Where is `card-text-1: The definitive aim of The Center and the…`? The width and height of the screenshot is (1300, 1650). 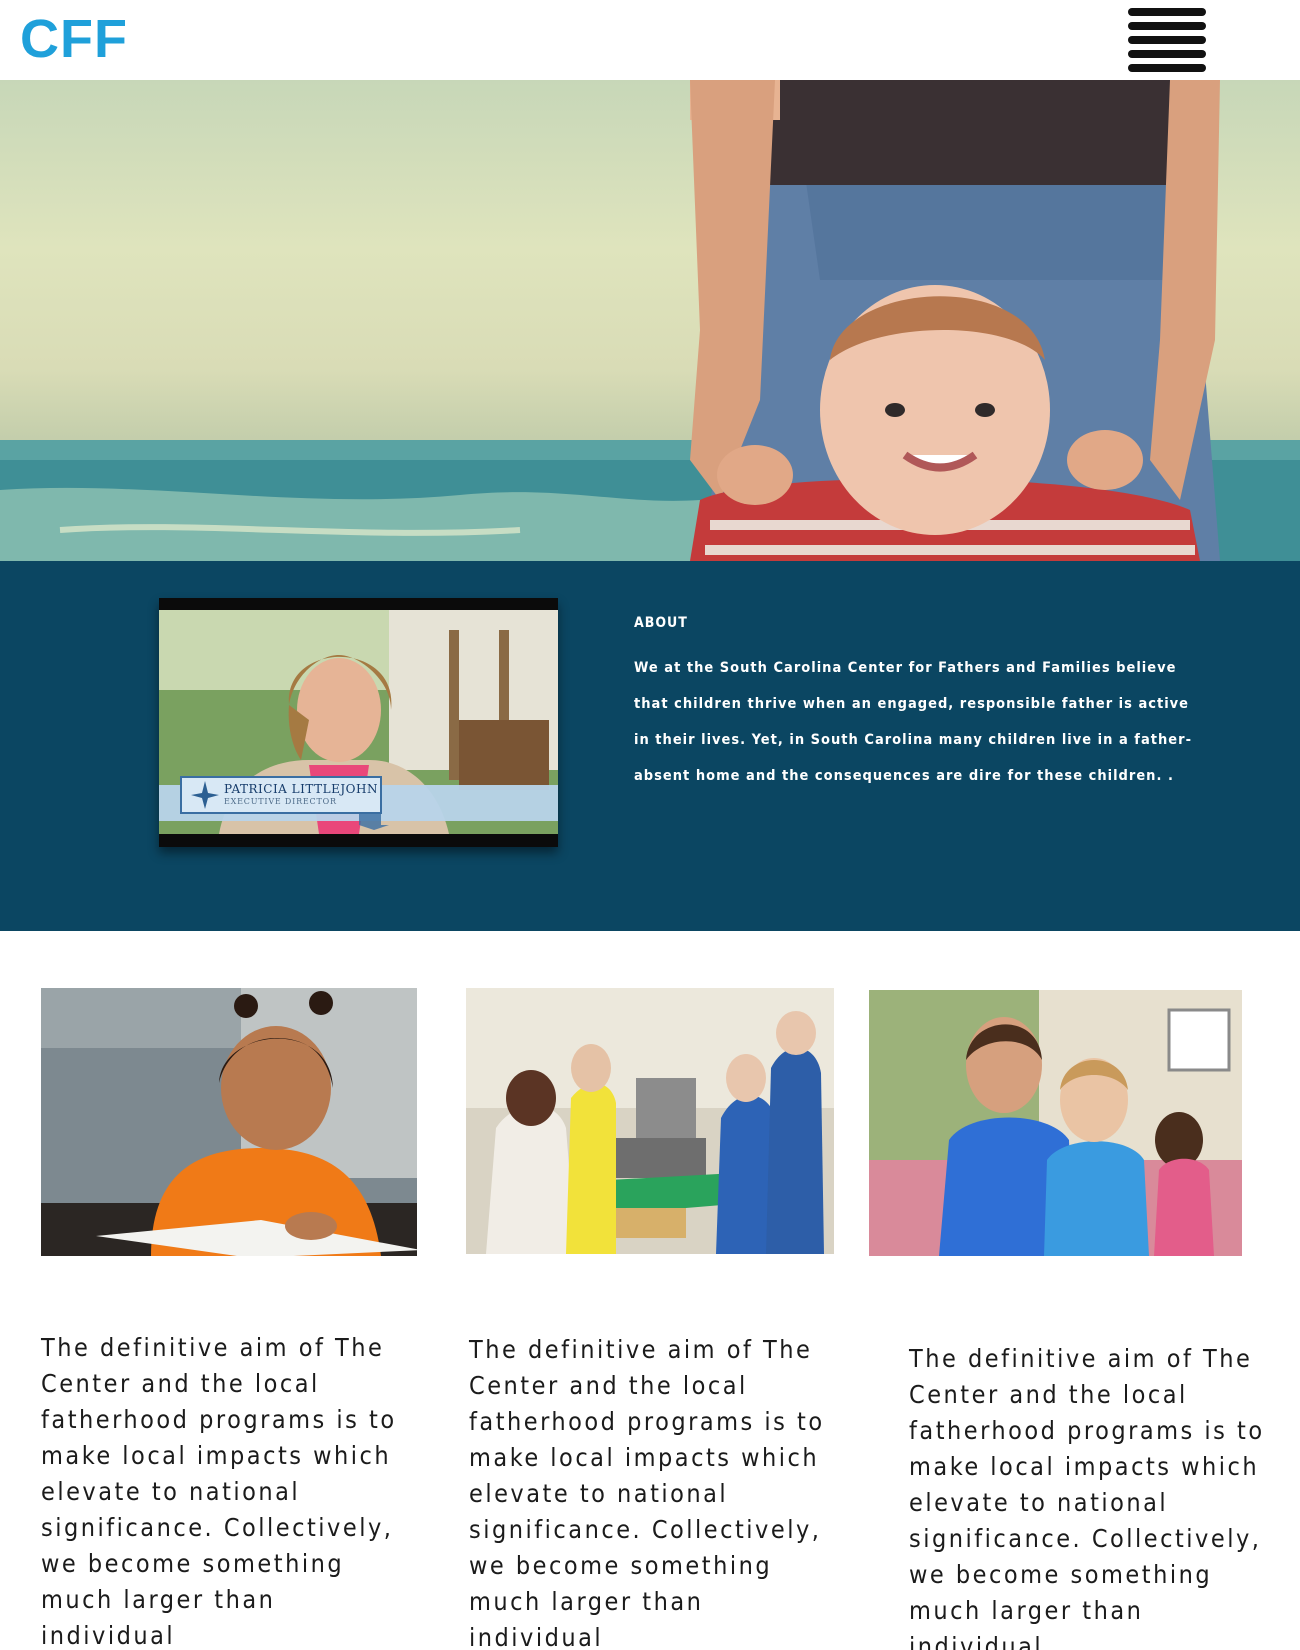 card-text-1: The definitive aim of The Center and the… is located at coordinates (219, 1491).